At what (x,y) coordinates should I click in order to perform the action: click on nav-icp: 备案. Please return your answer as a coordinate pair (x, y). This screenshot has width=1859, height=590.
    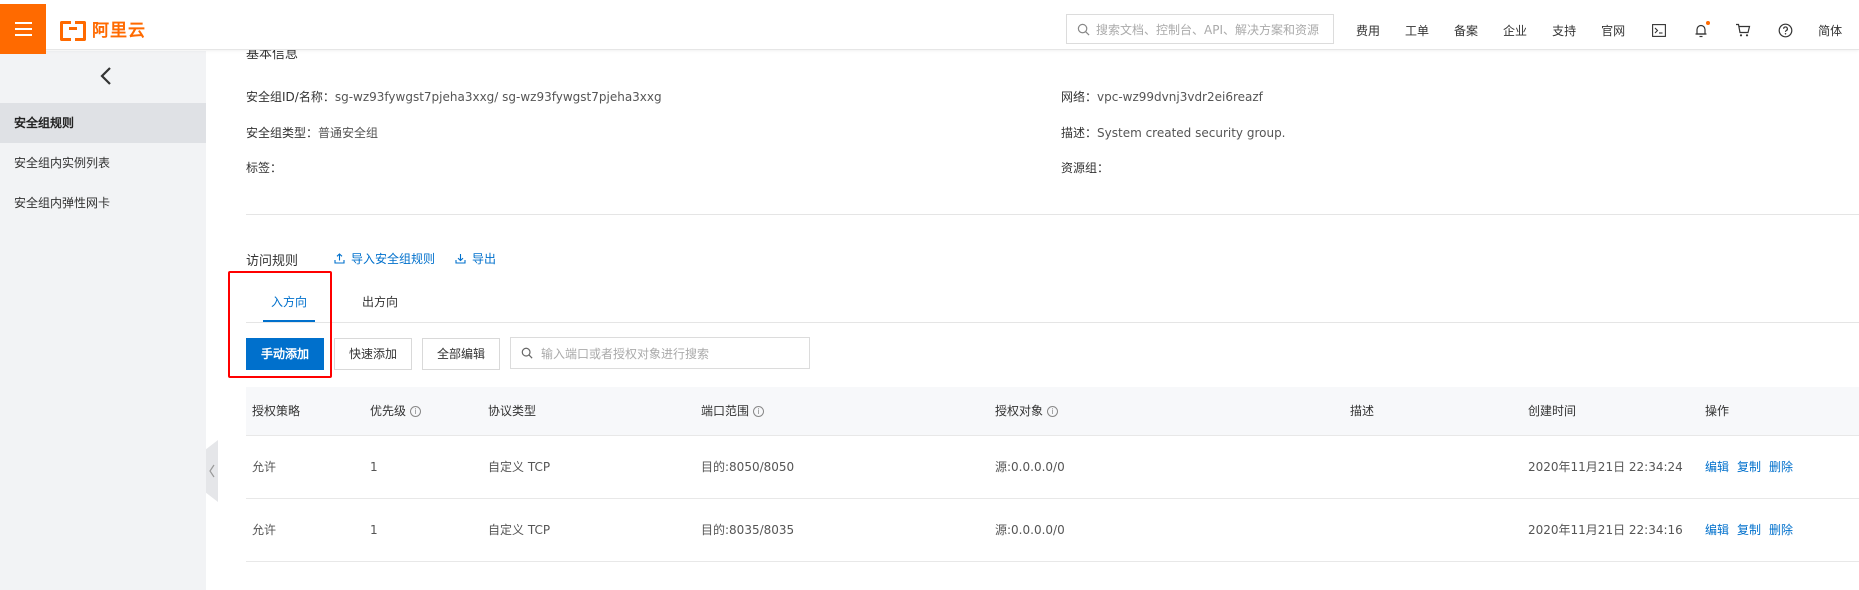
    Looking at the image, I should click on (1466, 30).